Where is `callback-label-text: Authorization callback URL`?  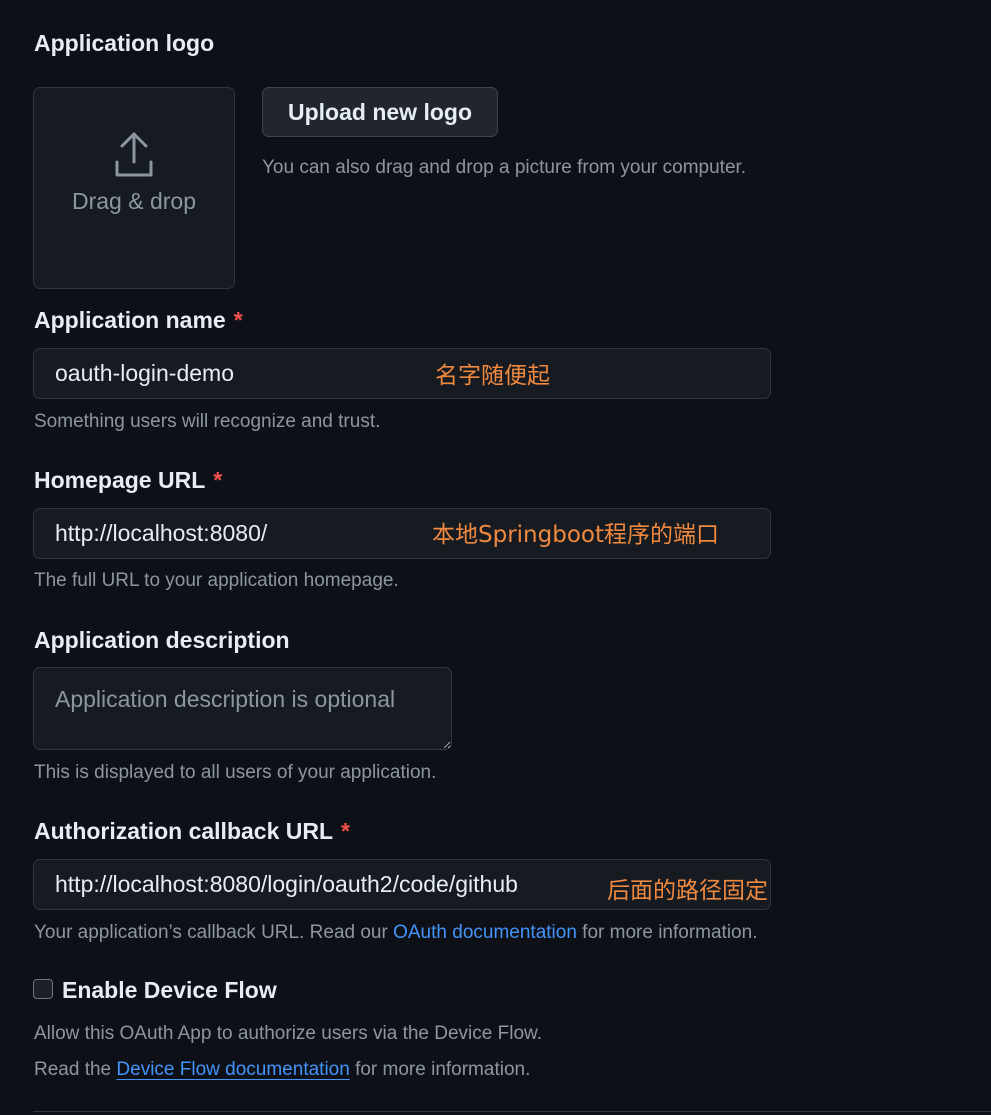 callback-label-text: Authorization callback URL is located at coordinates (184, 831).